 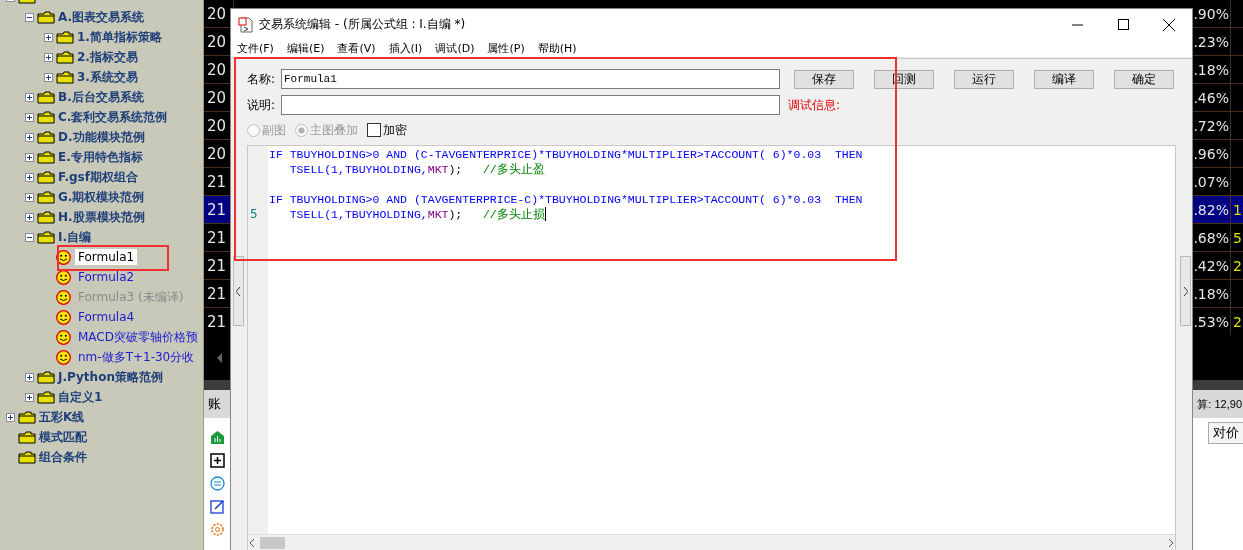 What do you see at coordinates (363, 24) in the screenshot?
I see `window-title: 交易系统编辑 - (所属公式组 : I.自编 *)` at bounding box center [363, 24].